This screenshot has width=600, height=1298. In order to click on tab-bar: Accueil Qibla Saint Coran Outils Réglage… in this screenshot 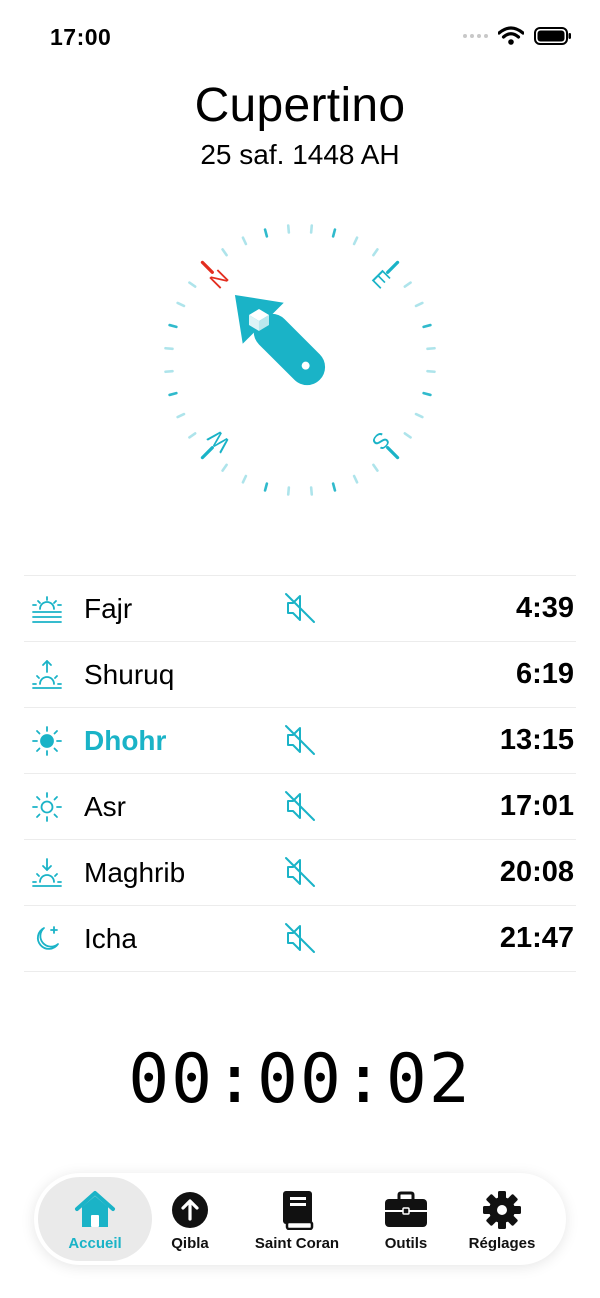, I will do `click(300, 1219)`.